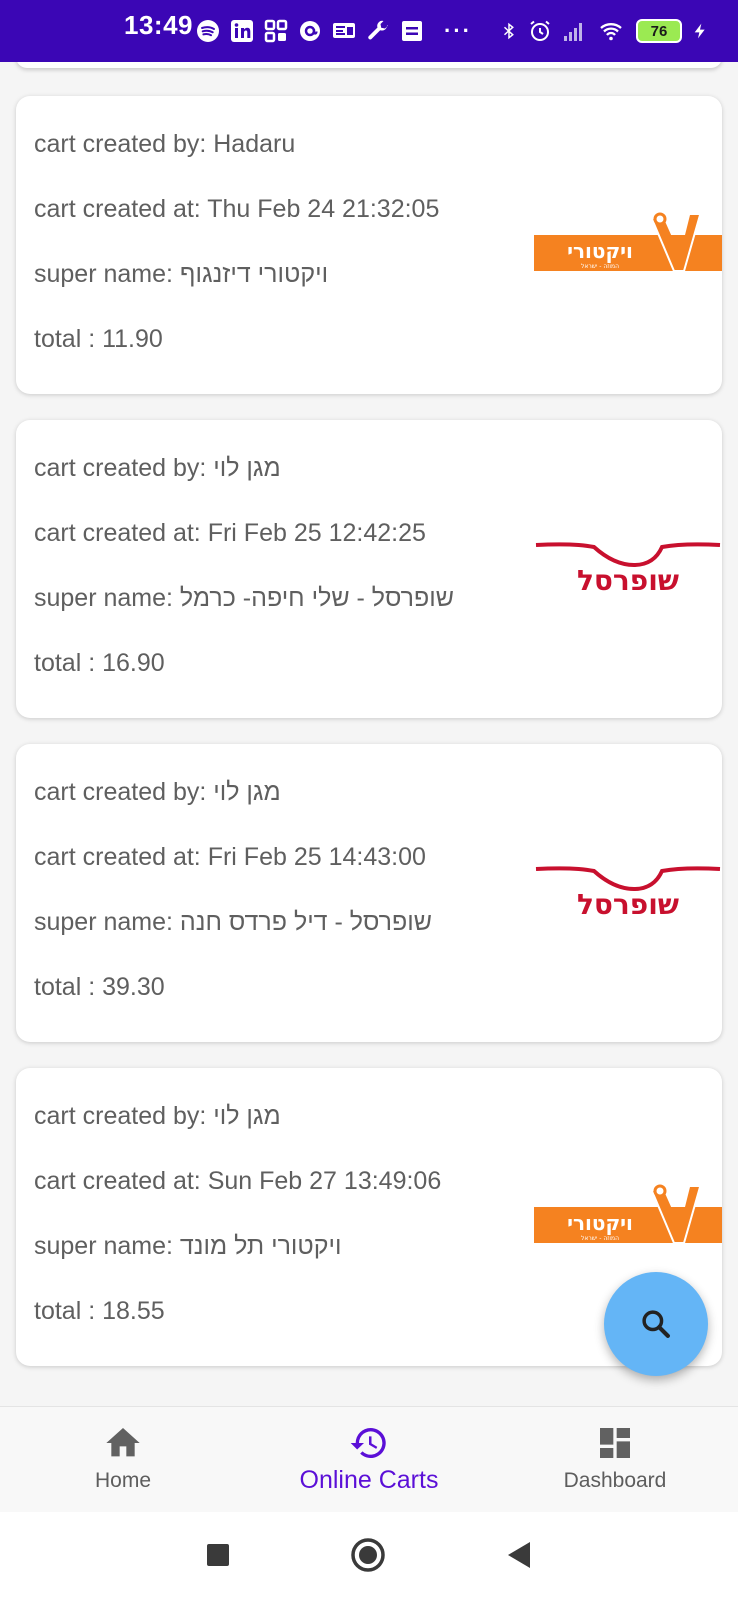 This screenshot has height=1600, width=738. What do you see at coordinates (133, 663) in the screenshot?
I see `total-value: 16.90` at bounding box center [133, 663].